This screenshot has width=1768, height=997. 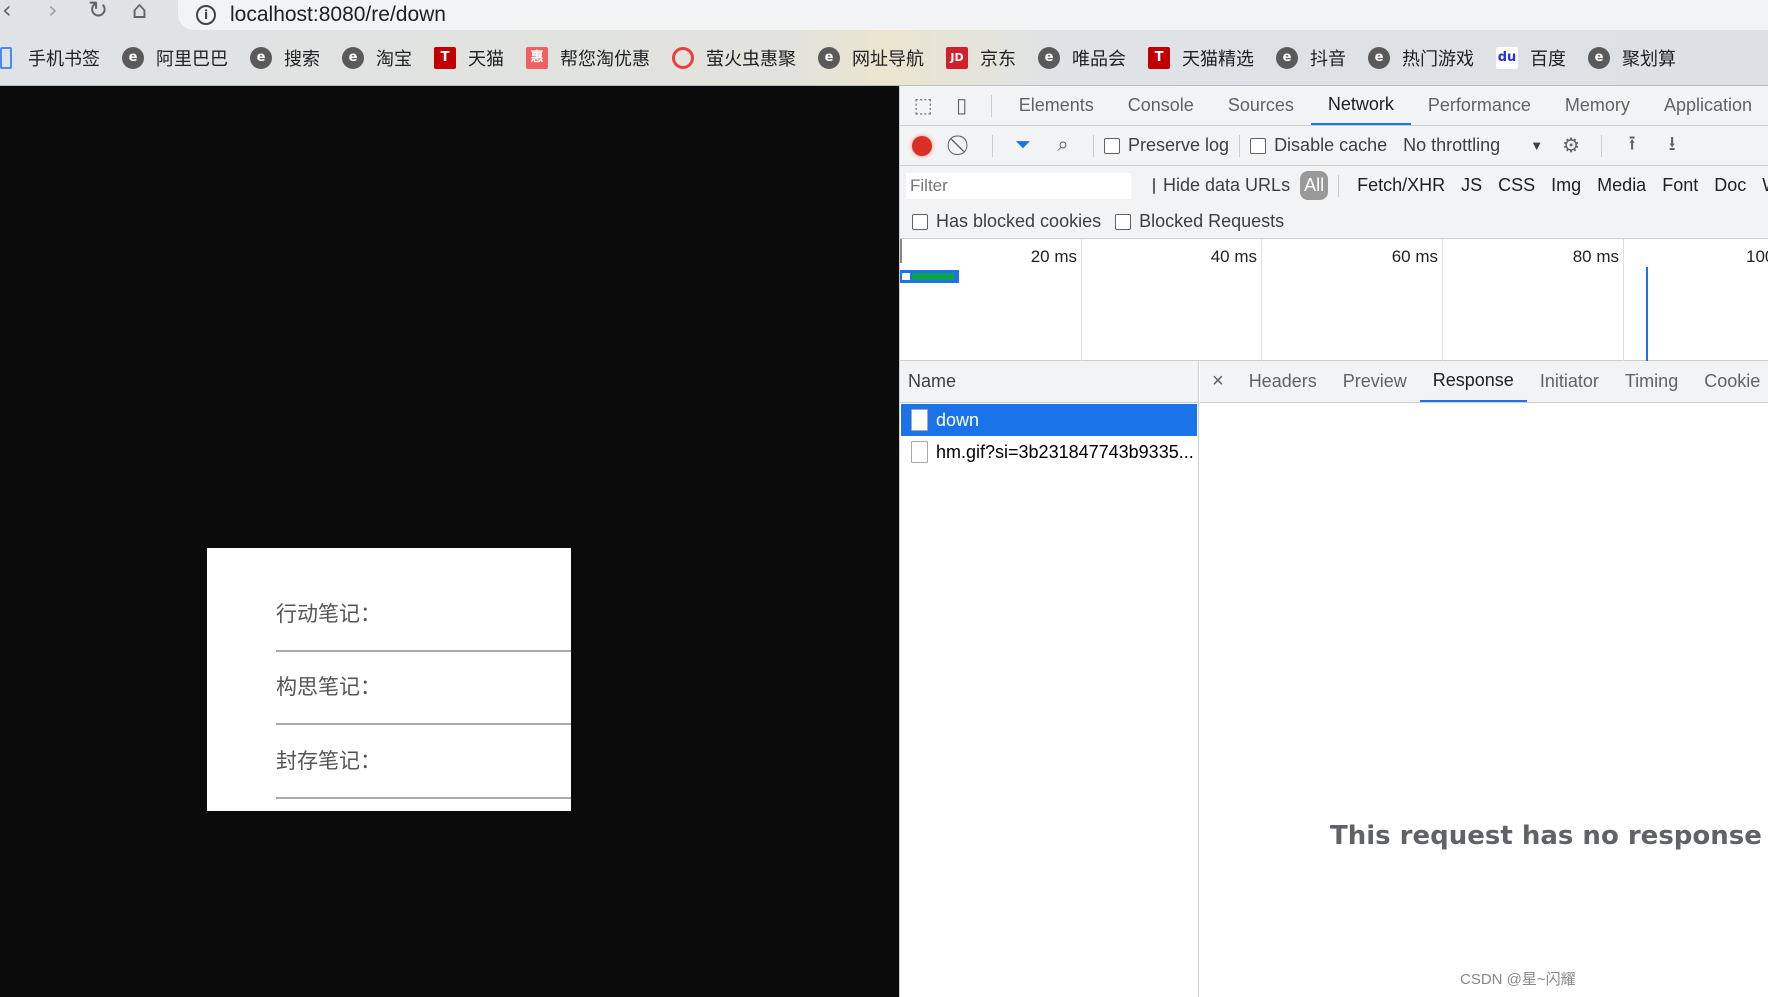 What do you see at coordinates (1218, 381) in the screenshot?
I see `close-icon: ×` at bounding box center [1218, 381].